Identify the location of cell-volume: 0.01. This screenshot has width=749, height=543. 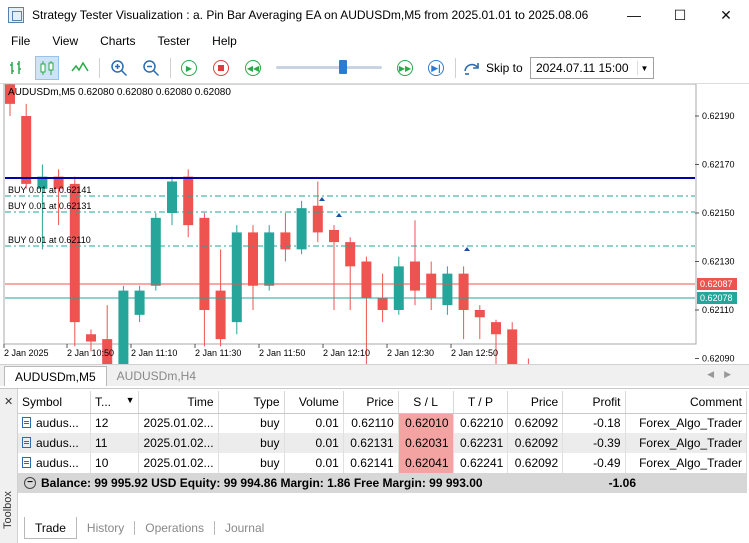
(314, 463).